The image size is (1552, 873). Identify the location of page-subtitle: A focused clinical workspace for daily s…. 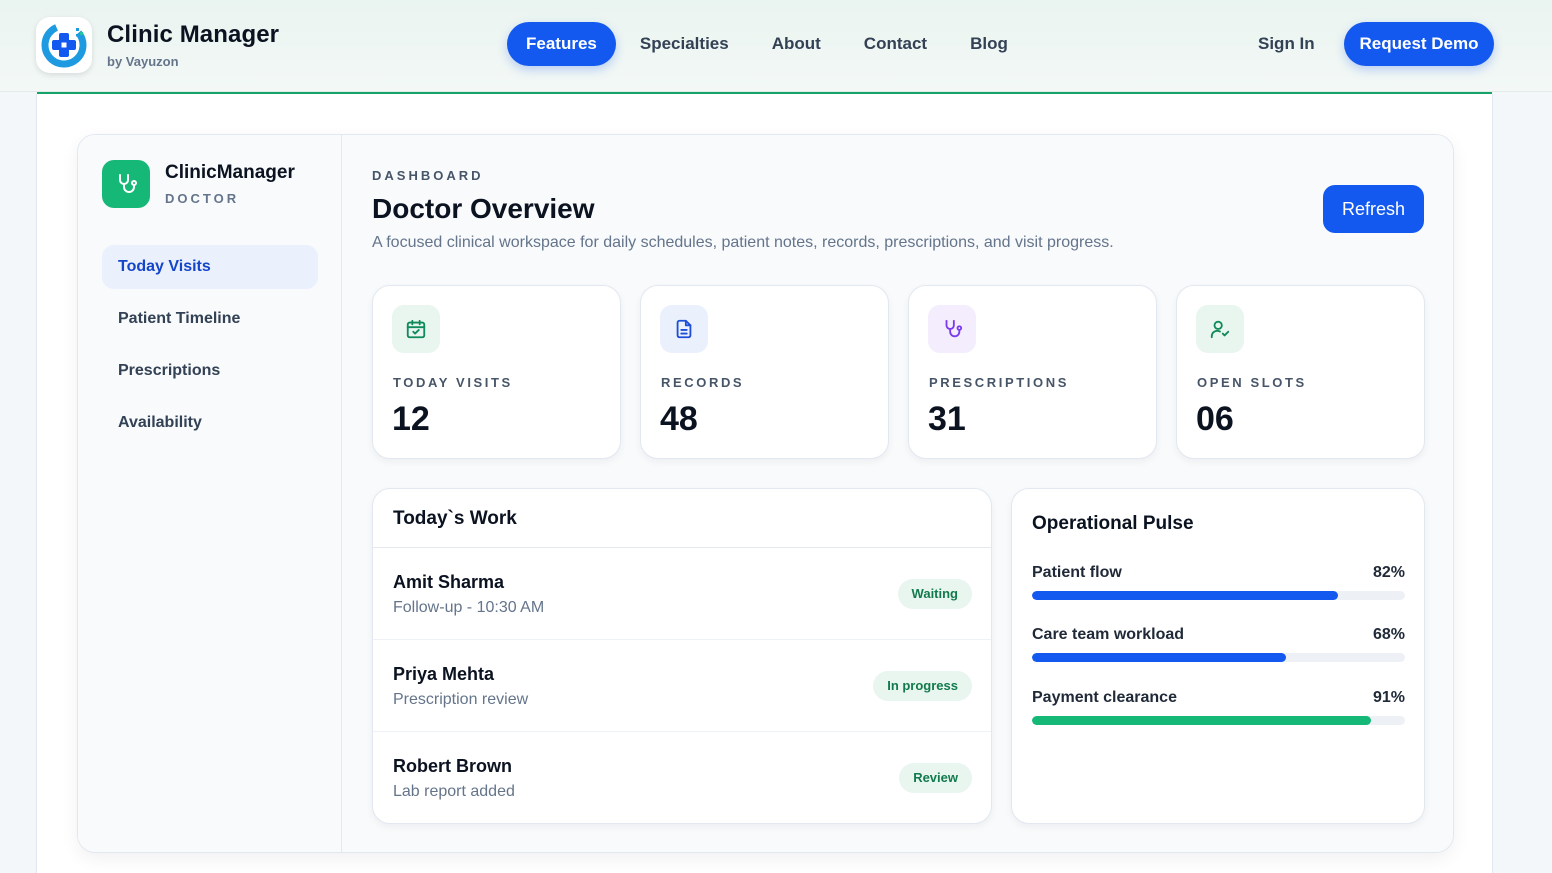
(743, 242).